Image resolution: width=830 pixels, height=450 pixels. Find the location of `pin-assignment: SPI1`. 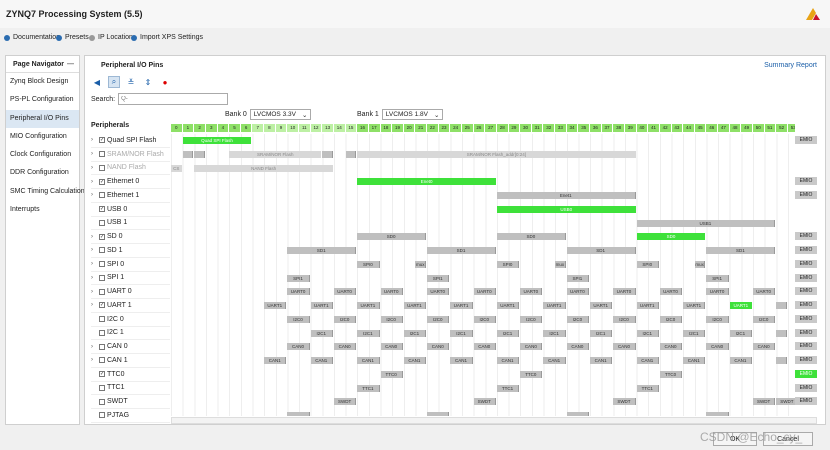

pin-assignment: SPI1 is located at coordinates (578, 278).